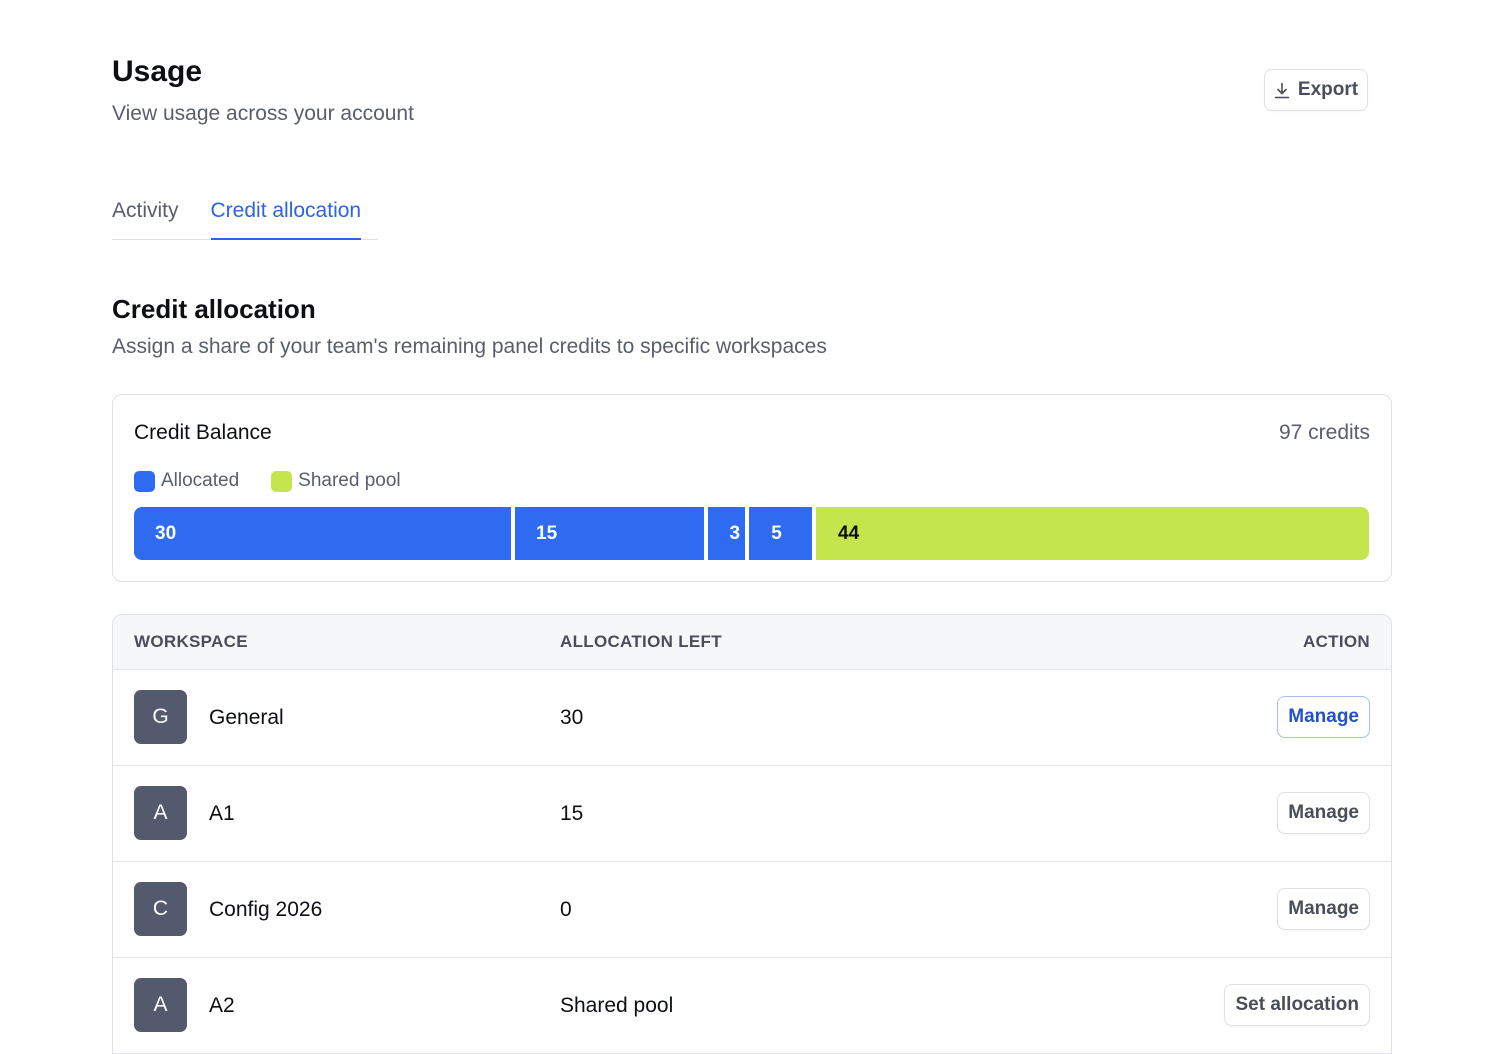 The height and width of the screenshot is (1054, 1494). What do you see at coordinates (1324, 432) in the screenshot?
I see `credit-balance-total: 97 credits` at bounding box center [1324, 432].